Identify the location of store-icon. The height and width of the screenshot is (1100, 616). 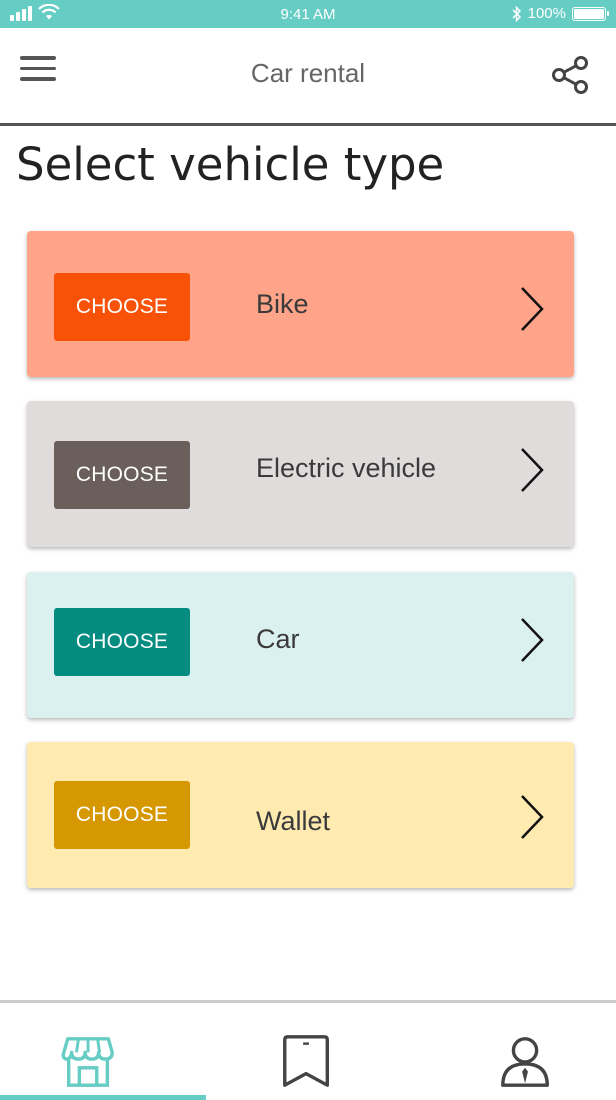
(89, 1062).